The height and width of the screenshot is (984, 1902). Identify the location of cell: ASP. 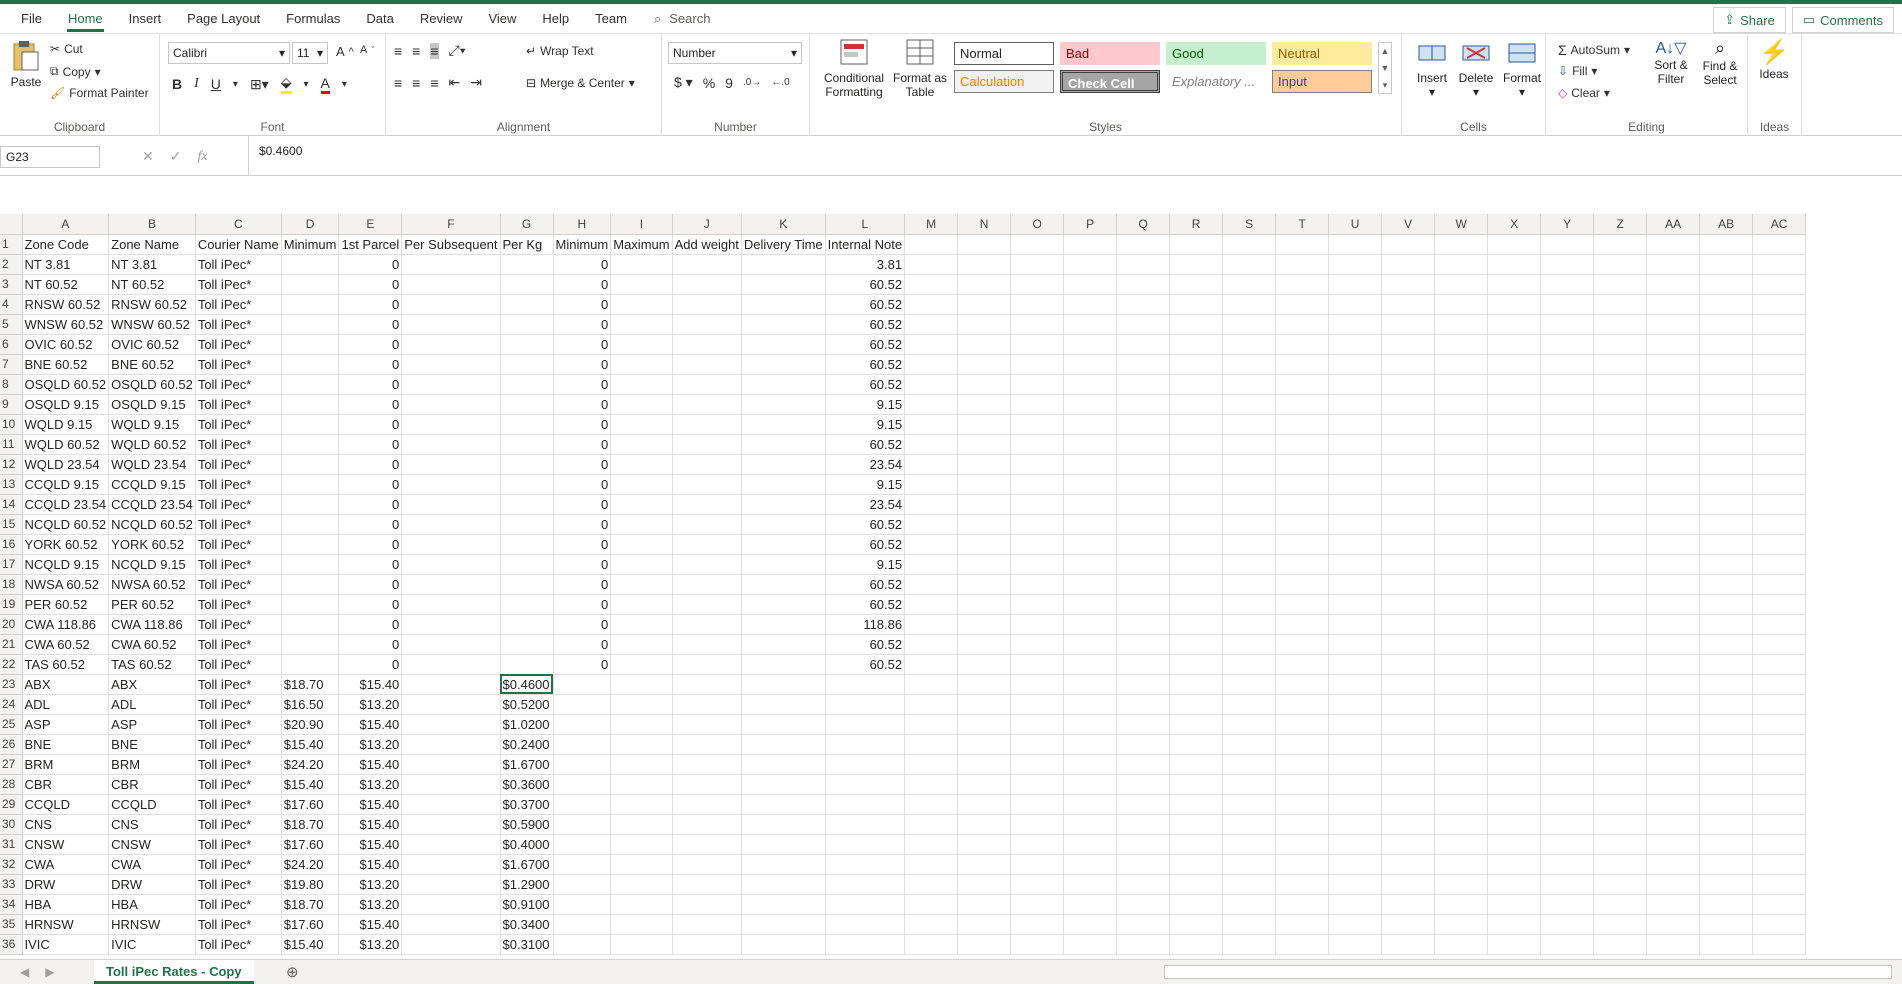
(152, 724).